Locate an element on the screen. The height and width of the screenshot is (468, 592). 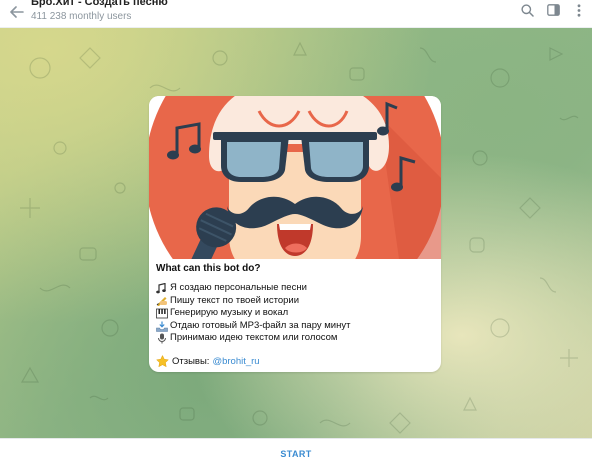
feature-item: Отдаю готовый MP3-файл за пару минут is located at coordinates (296, 326).